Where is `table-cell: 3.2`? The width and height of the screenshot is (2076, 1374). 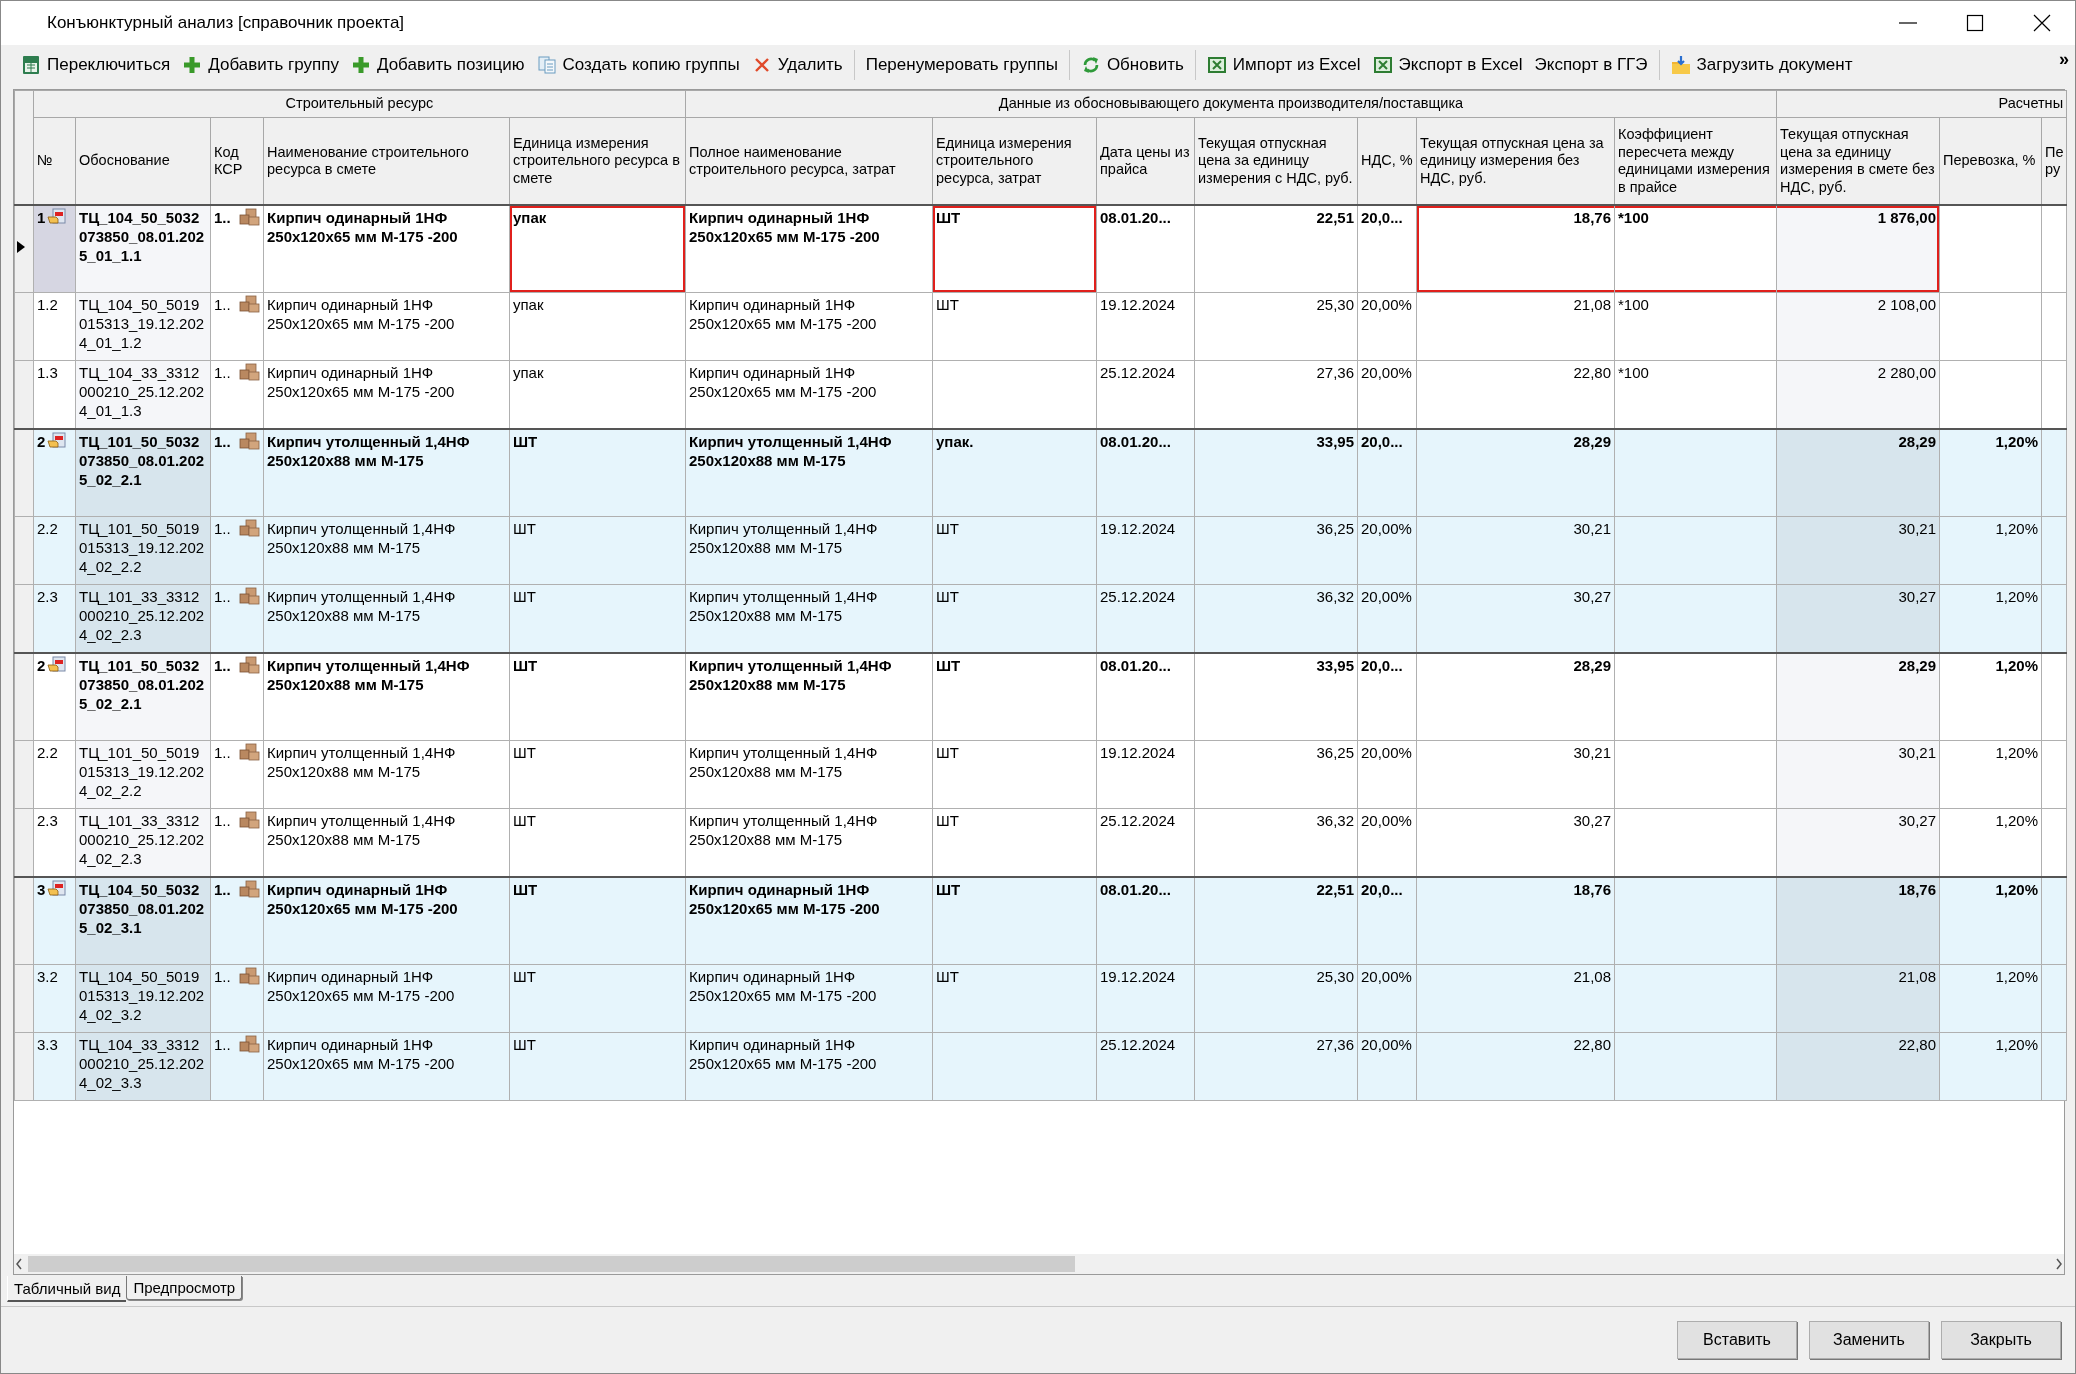 table-cell: 3.2 is located at coordinates (54, 998).